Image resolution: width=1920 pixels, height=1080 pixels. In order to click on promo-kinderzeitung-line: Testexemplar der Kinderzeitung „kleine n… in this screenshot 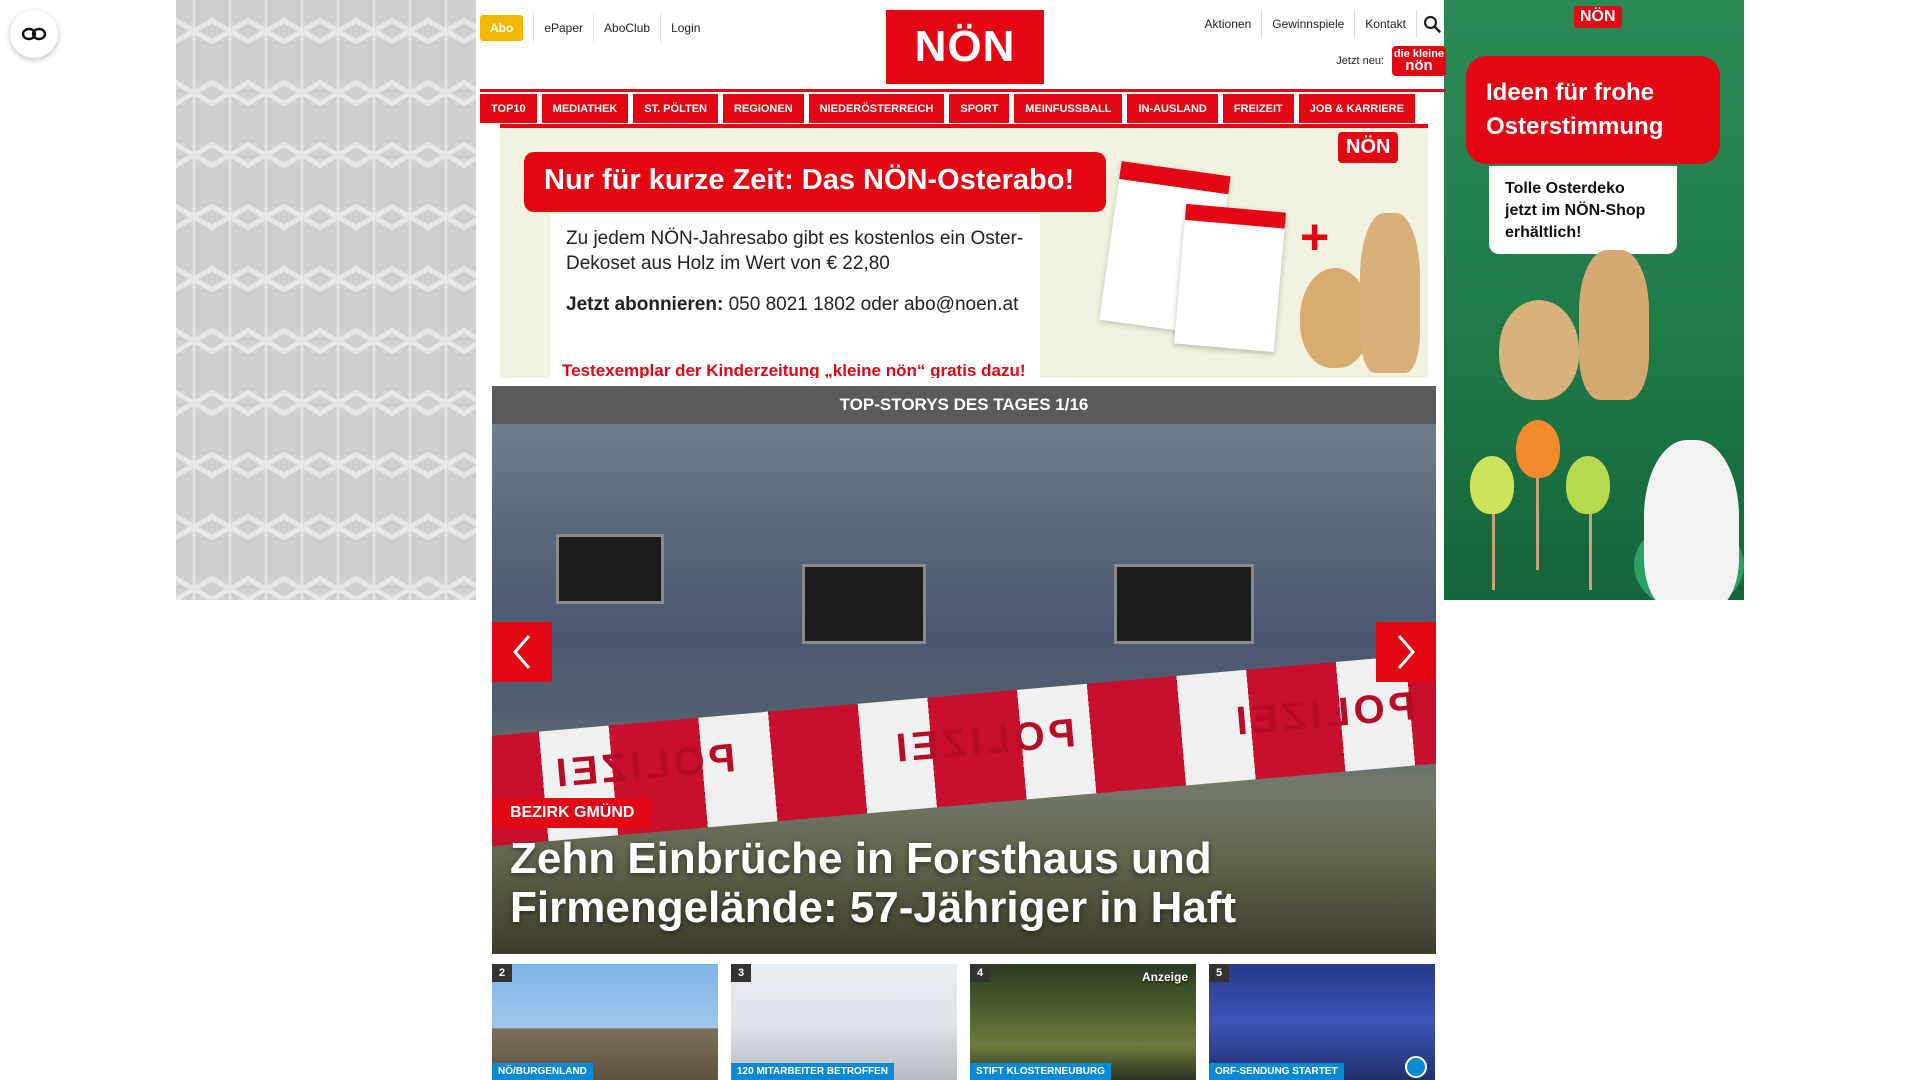, I will do `click(795, 365)`.